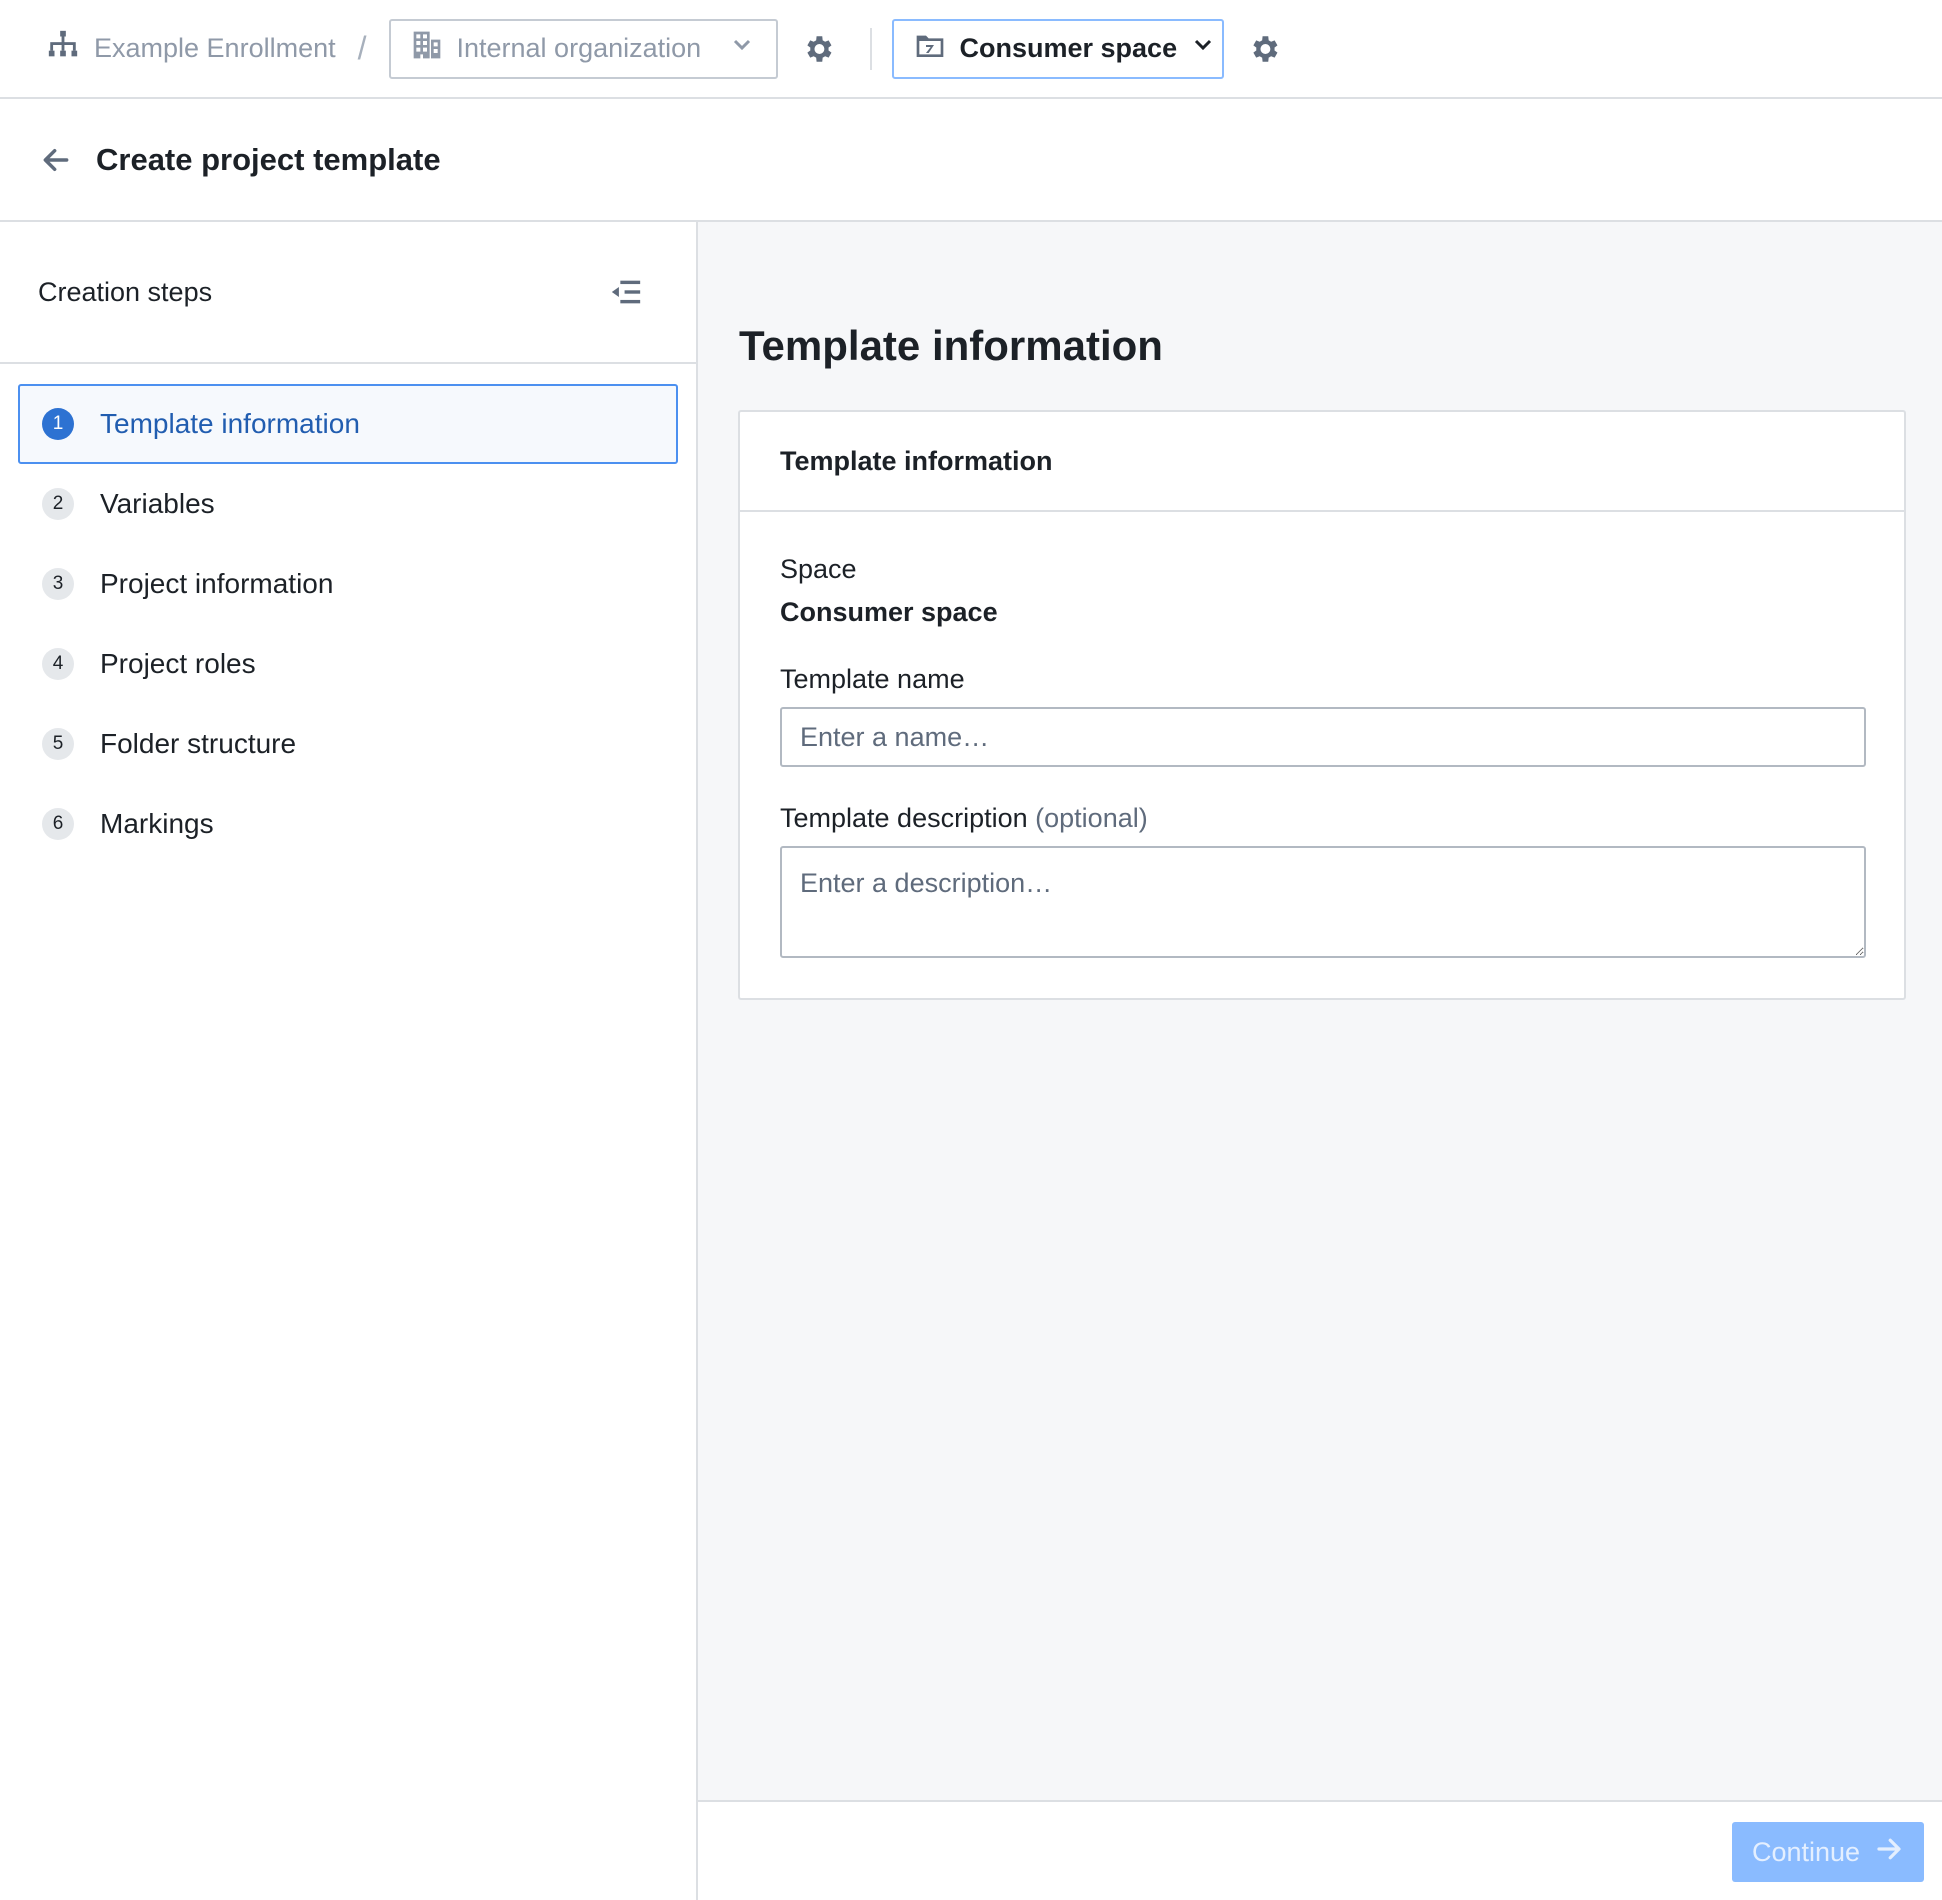 The height and width of the screenshot is (1900, 1942). I want to click on arrow-right-icon, so click(1889, 1852).